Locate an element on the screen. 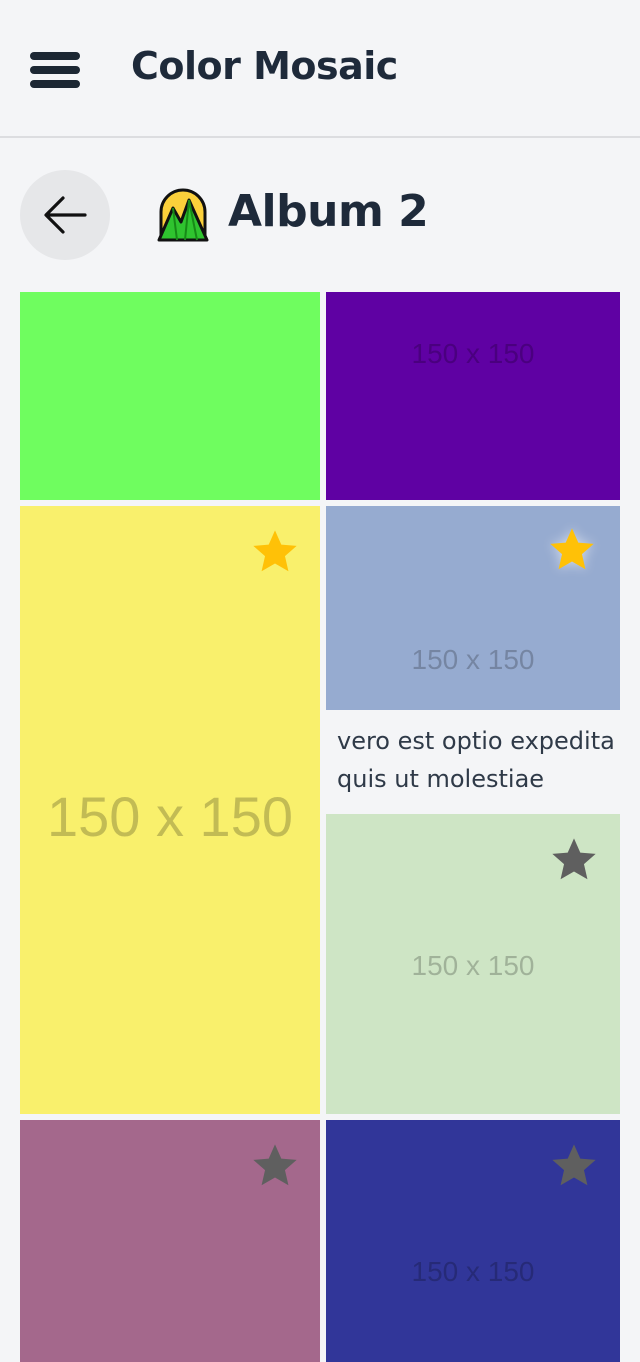  app-header: Color Mosaic is located at coordinates (320, 69).